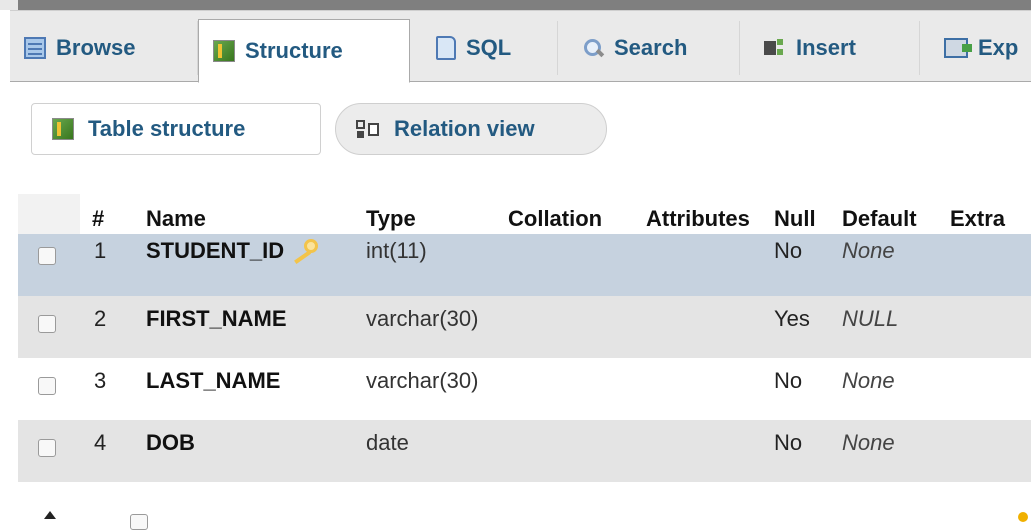  I want to click on primary-key-icon, so click(305, 250).